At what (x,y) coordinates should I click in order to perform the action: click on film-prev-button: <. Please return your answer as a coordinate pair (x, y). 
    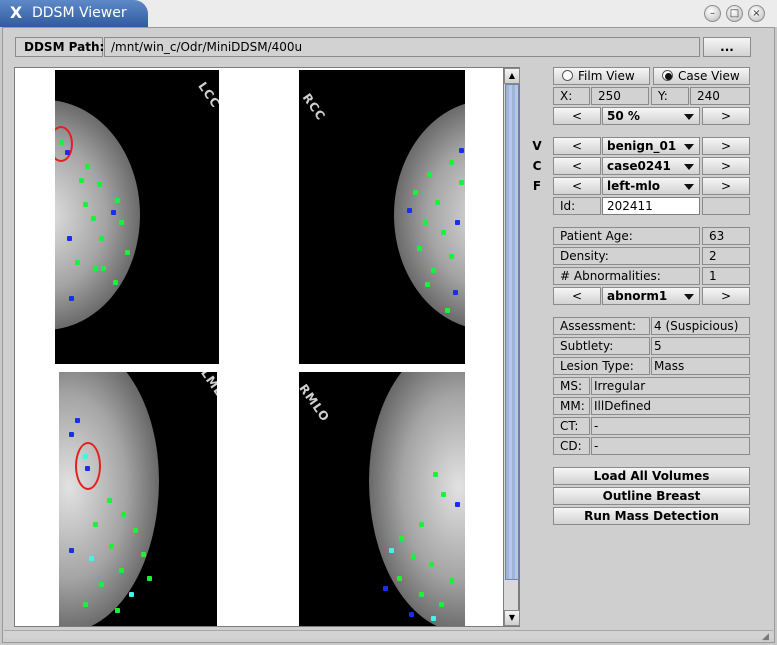
    Looking at the image, I should click on (577, 186).